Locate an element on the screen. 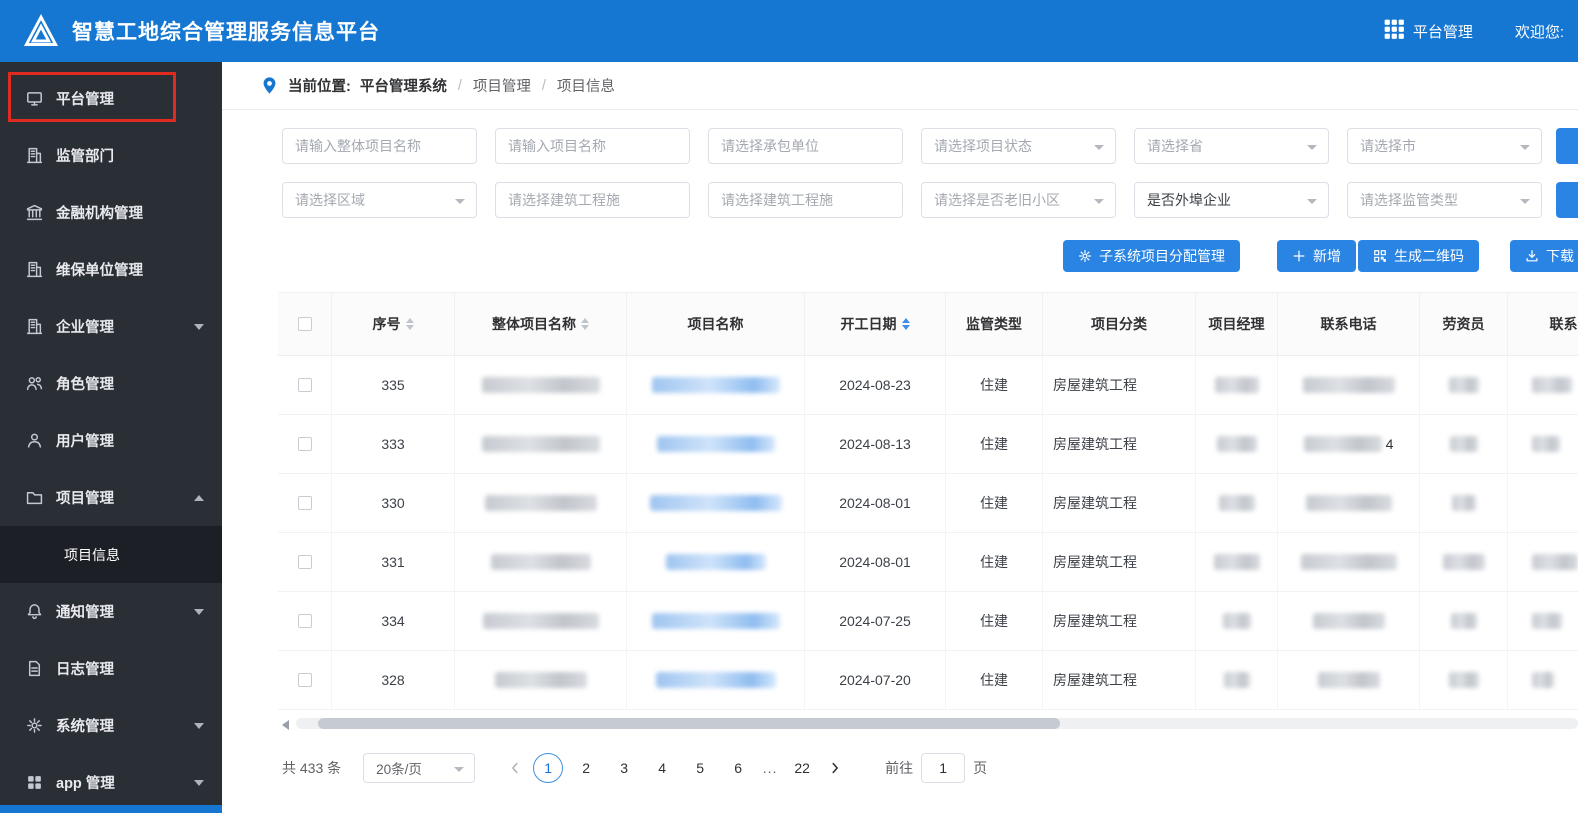  column-header-label: 联系电话 is located at coordinates (1563, 324).